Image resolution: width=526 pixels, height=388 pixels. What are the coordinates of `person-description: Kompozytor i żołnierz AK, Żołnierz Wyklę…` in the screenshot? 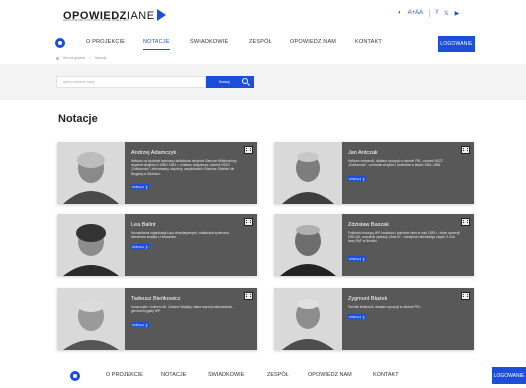 It's located at (182, 309).